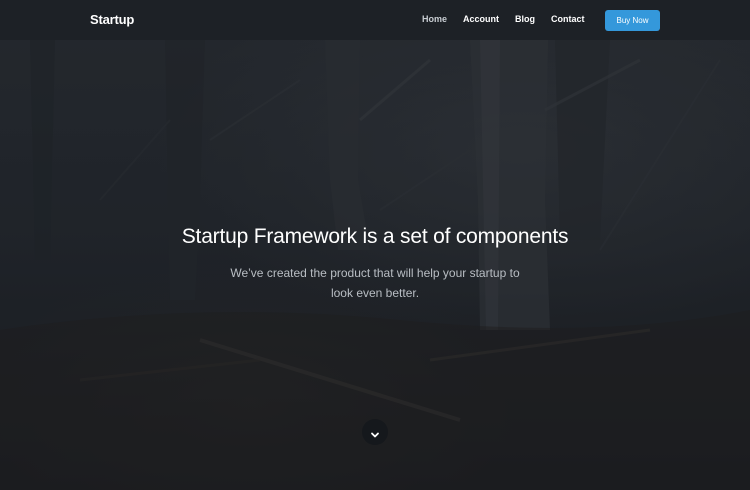 The width and height of the screenshot is (750, 490). What do you see at coordinates (375, 236) in the screenshot?
I see `hero-title: Startup Framework is a set of components` at bounding box center [375, 236].